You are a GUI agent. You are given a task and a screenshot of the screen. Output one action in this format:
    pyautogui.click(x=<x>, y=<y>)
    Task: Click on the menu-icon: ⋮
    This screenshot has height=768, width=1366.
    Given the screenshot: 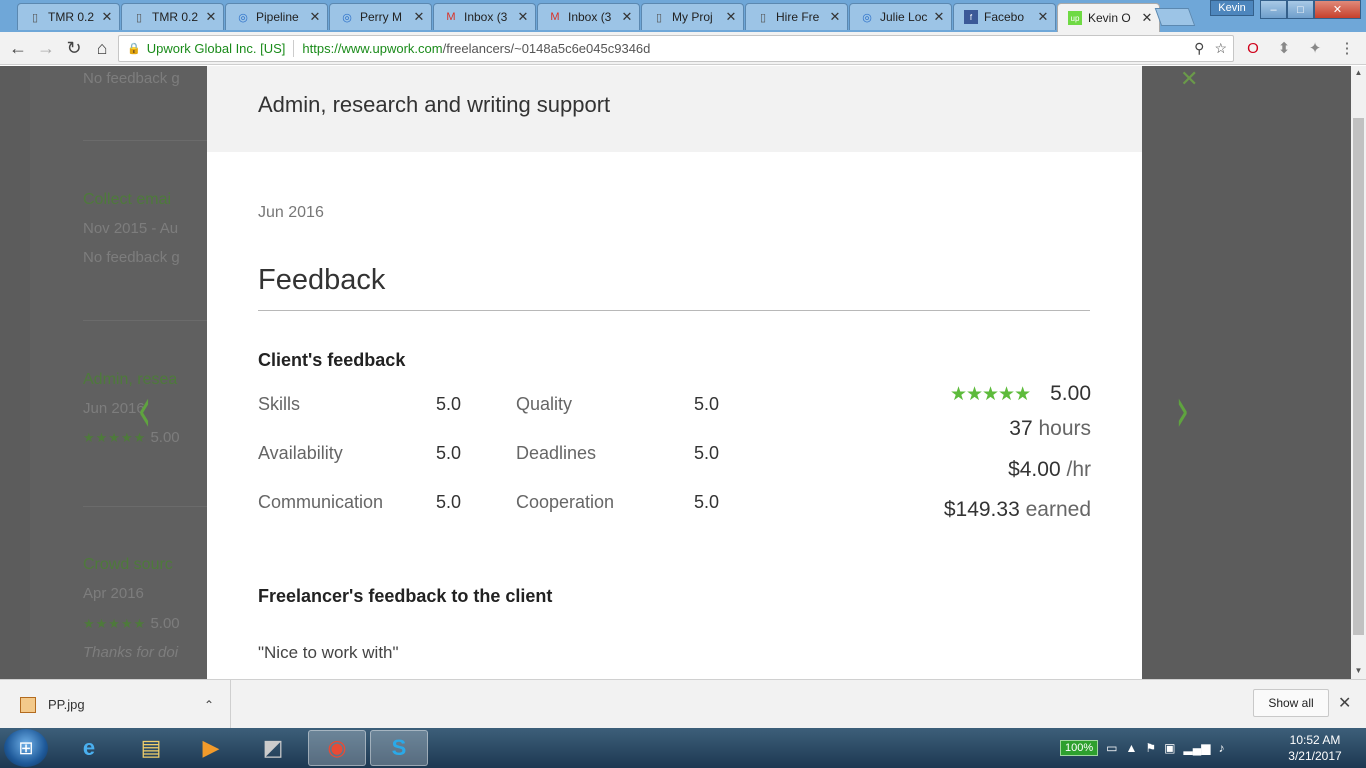 What is the action you would take?
    pyautogui.click(x=1347, y=48)
    